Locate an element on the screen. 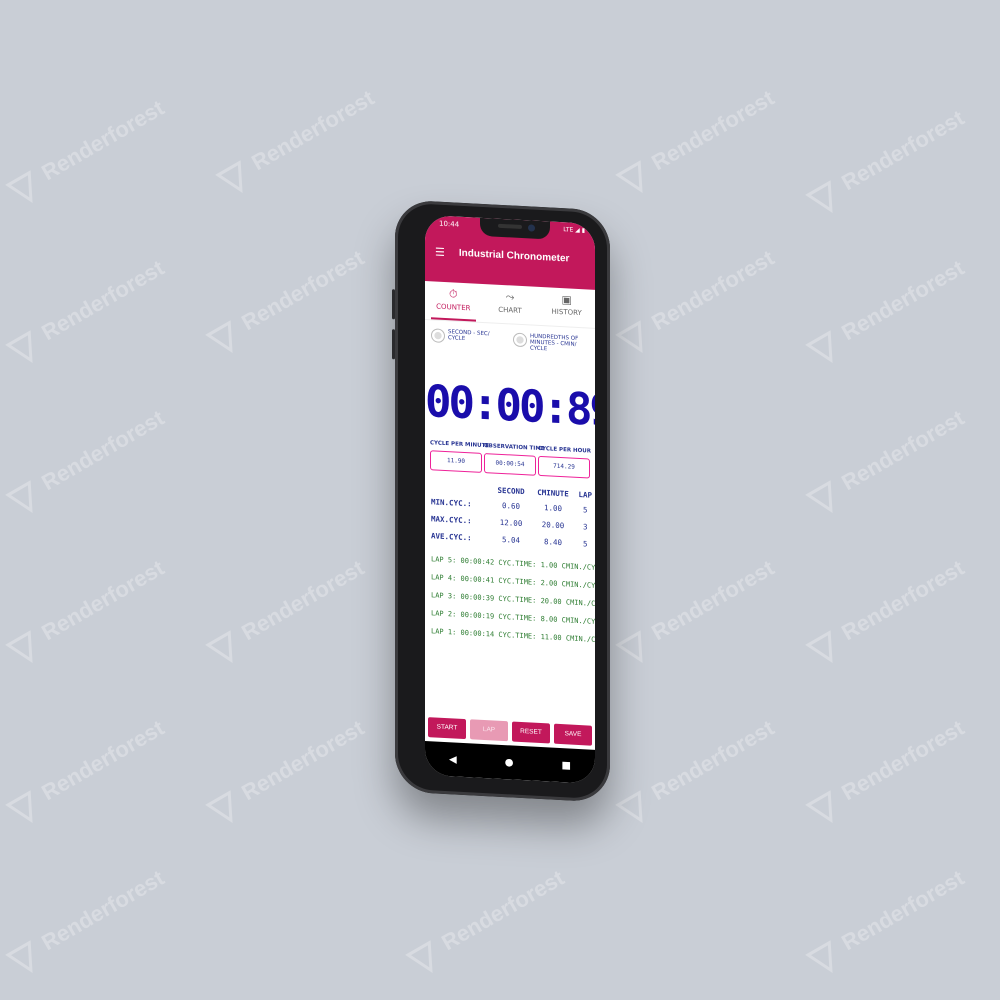 Image resolution: width=1000 pixels, height=1000 pixels. mode-hundredths-label: HUNDREDTHS OF MINUTES - CMIN/ CYCLE is located at coordinates (554, 343).